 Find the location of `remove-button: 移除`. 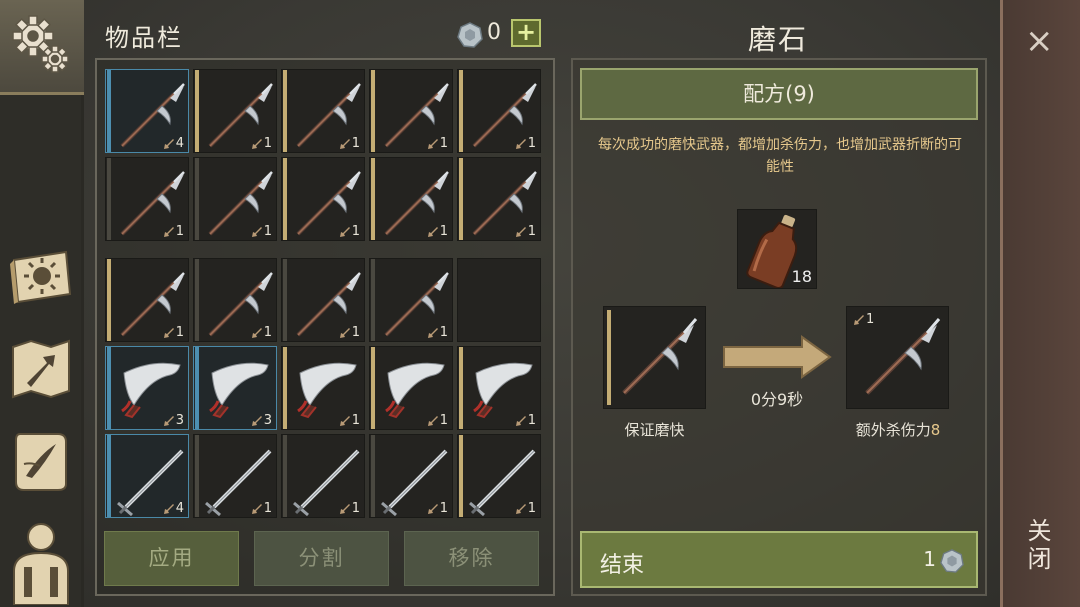

remove-button: 移除 is located at coordinates (471, 558).